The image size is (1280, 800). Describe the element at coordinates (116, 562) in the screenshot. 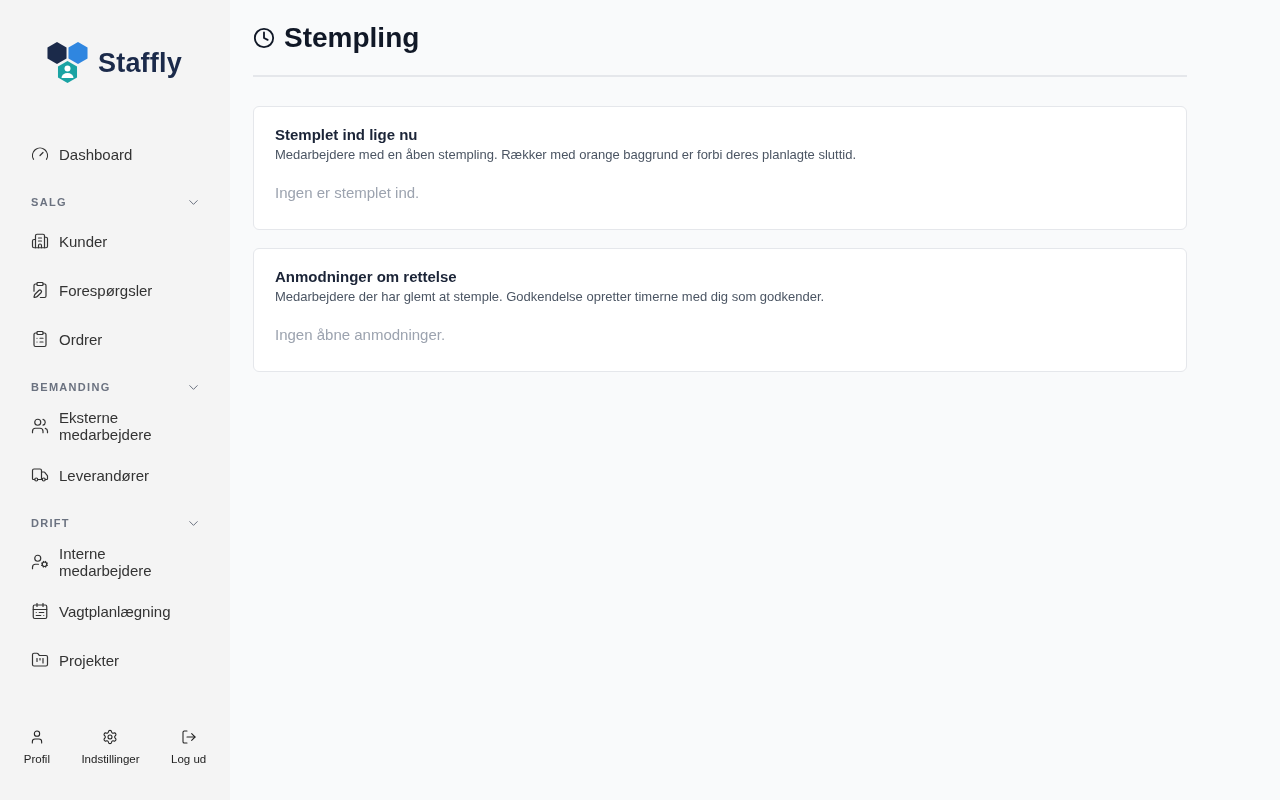

I see `nav-item: Interne medarbejdere` at that location.